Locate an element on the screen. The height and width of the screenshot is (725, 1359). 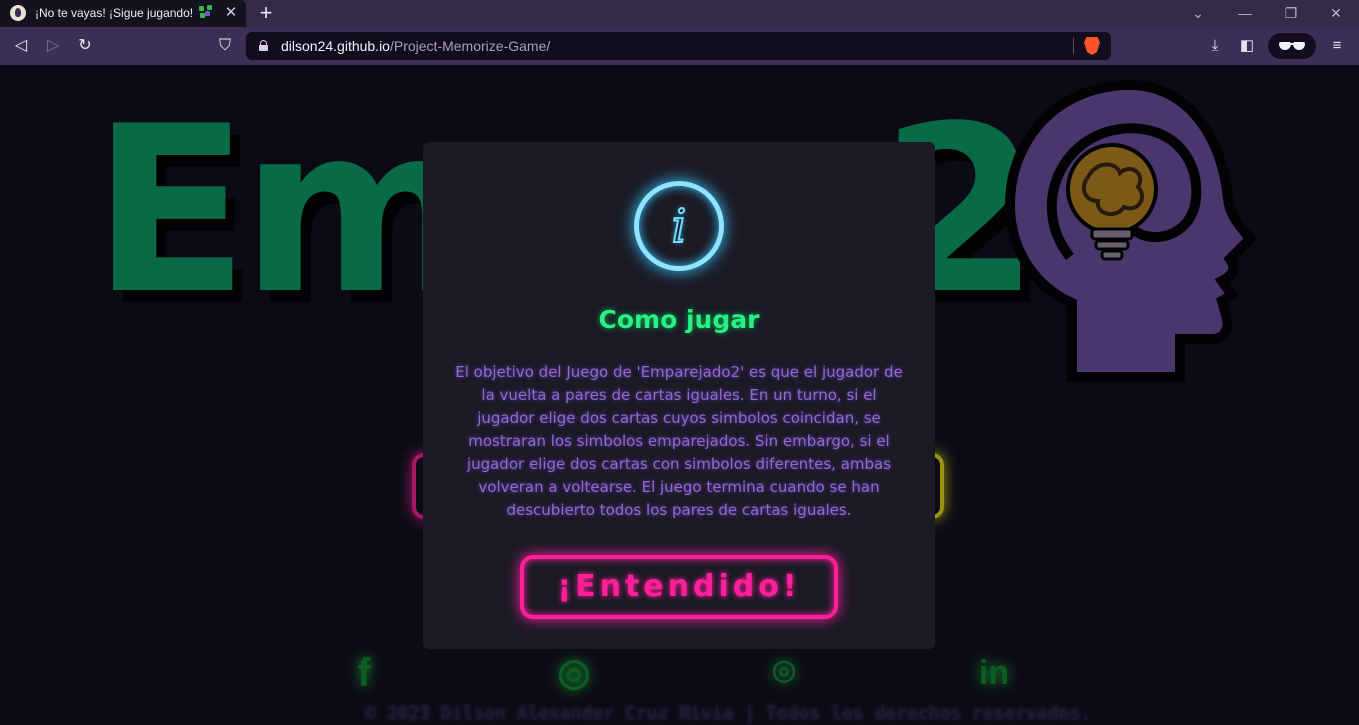
close-window-button: ✕ is located at coordinates (1336, 13).